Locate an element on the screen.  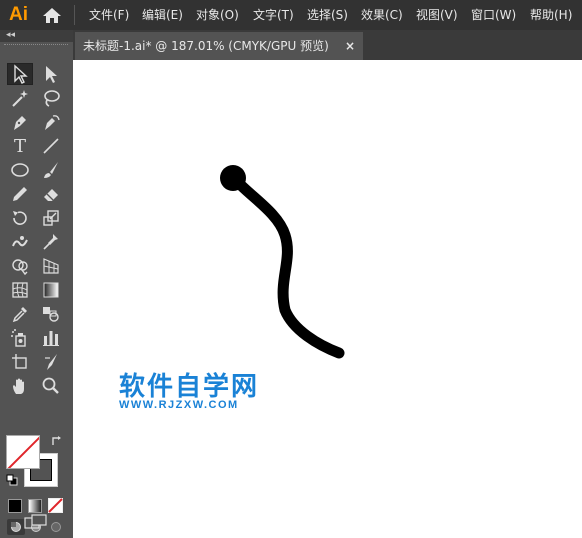
menu-type: 文字(T) is located at coordinates (273, 15).